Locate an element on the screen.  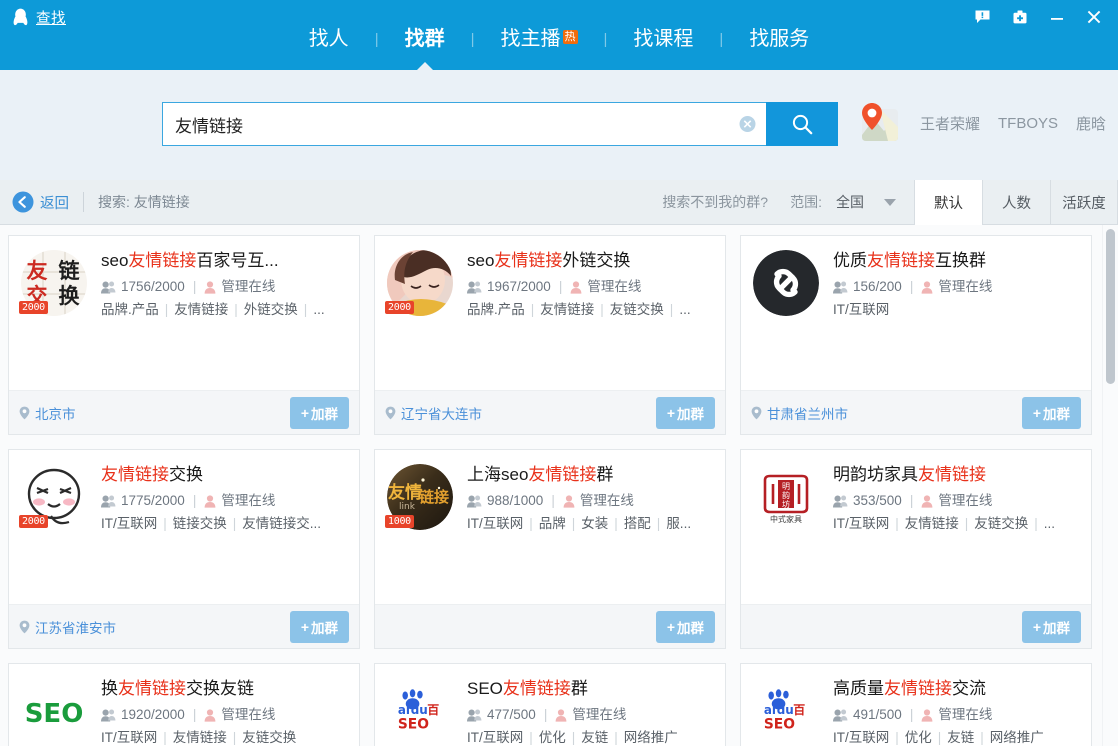
nav-tab-find-groups: 找群 is located at coordinates (425, 39).